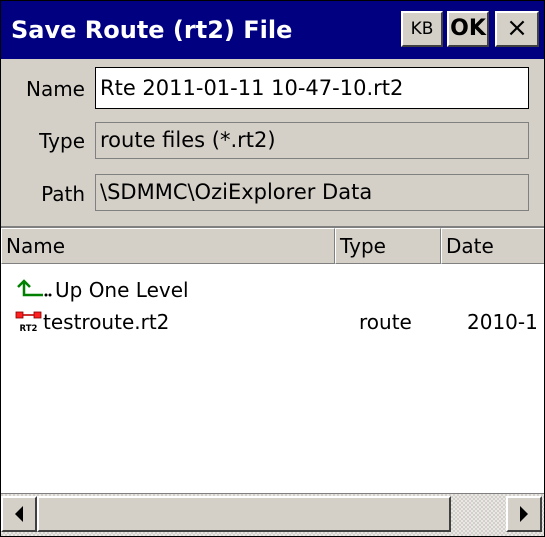 This screenshot has height=537, width=545. I want to click on svg-text: RT2, so click(29, 329).